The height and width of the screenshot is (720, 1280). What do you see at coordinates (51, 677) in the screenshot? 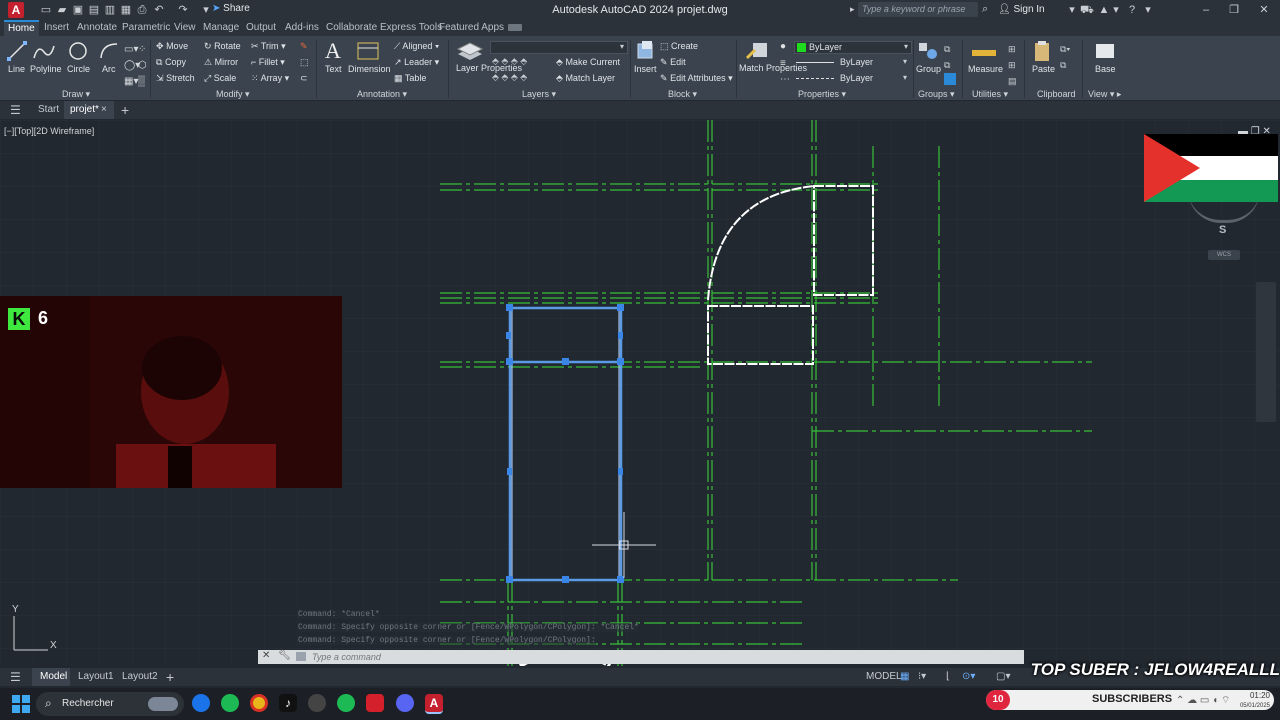
I see `tab-model: Model` at bounding box center [51, 677].